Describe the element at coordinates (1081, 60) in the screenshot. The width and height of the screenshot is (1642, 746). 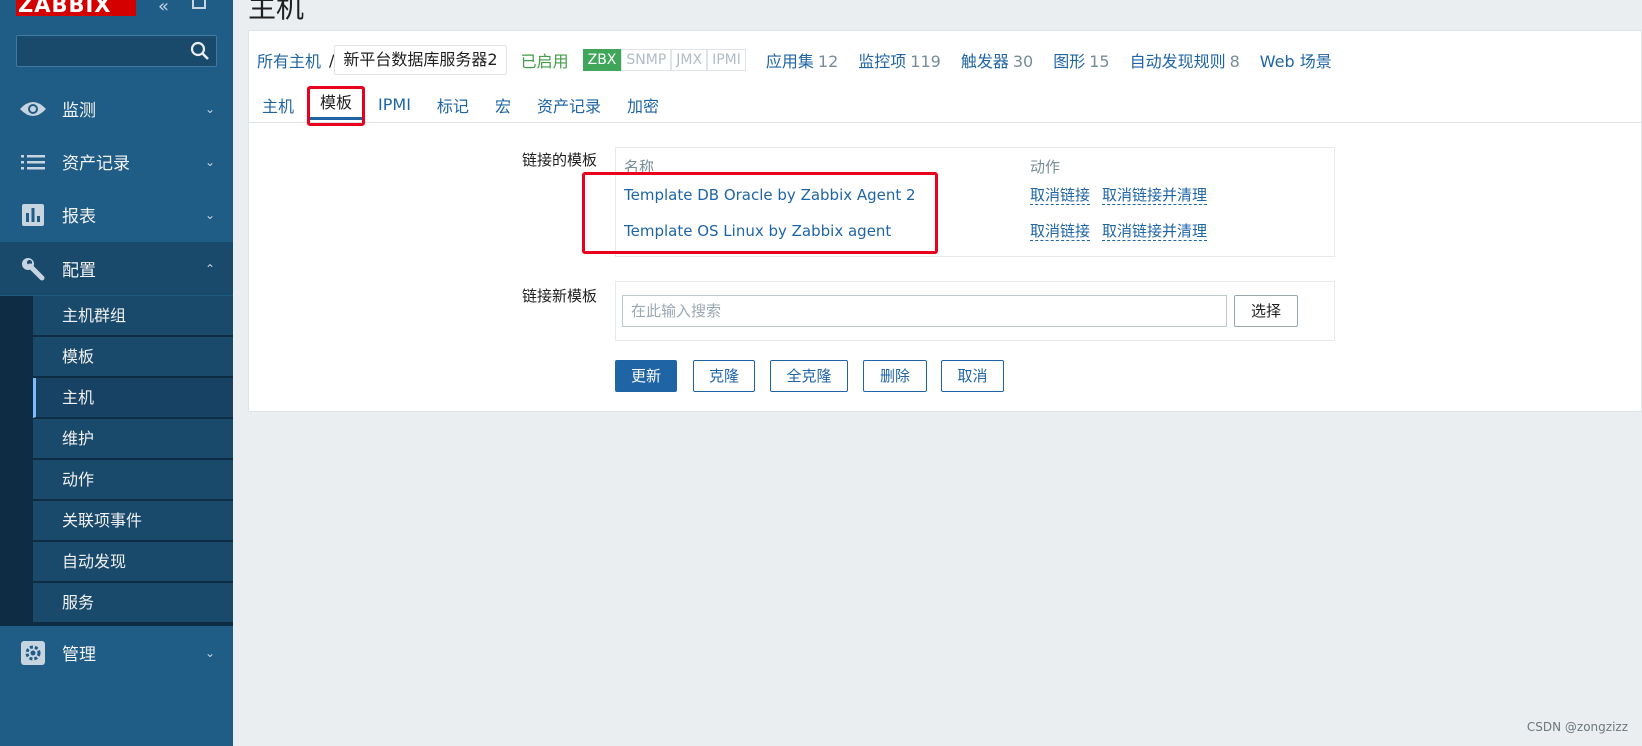
I see `link-graphs: 图形 15` at that location.